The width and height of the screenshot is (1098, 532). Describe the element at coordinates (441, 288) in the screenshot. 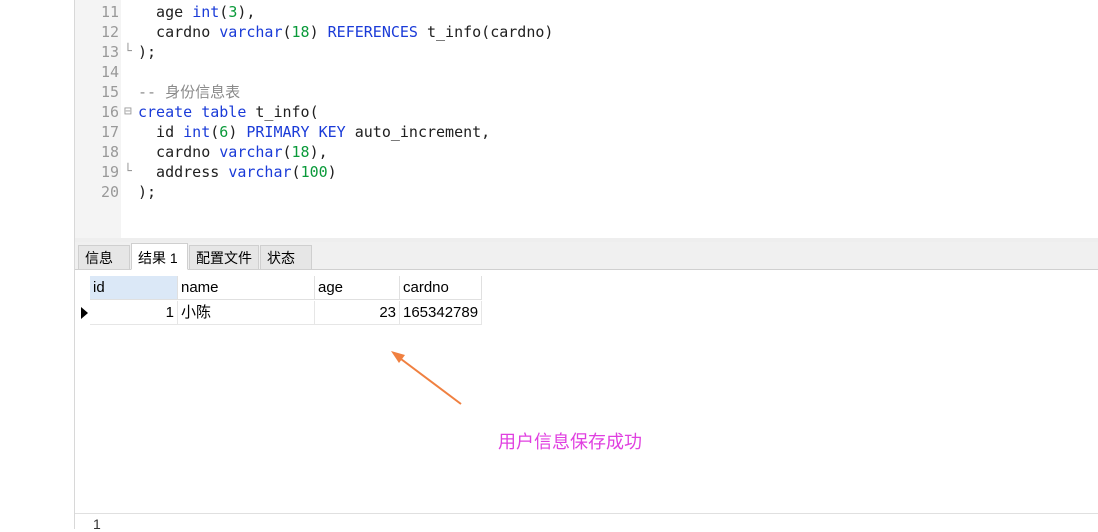

I see `column-header-cardno: cardno` at that location.